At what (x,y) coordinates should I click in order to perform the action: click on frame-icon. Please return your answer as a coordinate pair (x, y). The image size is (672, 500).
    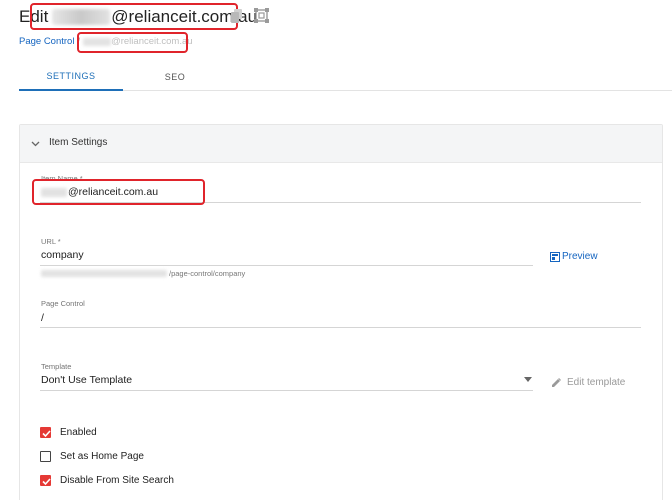
    Looking at the image, I should click on (261, 15).